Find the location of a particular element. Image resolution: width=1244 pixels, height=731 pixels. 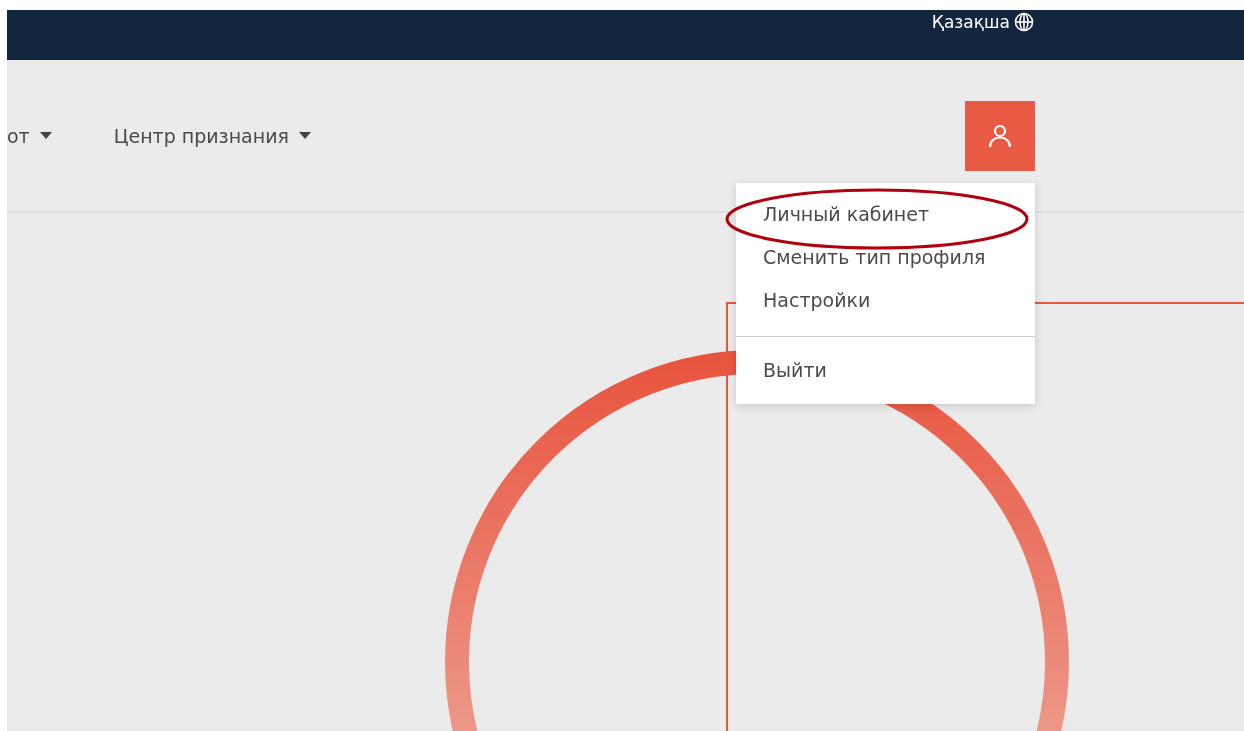

menu-item: Личный кабинет is located at coordinates (885, 214).